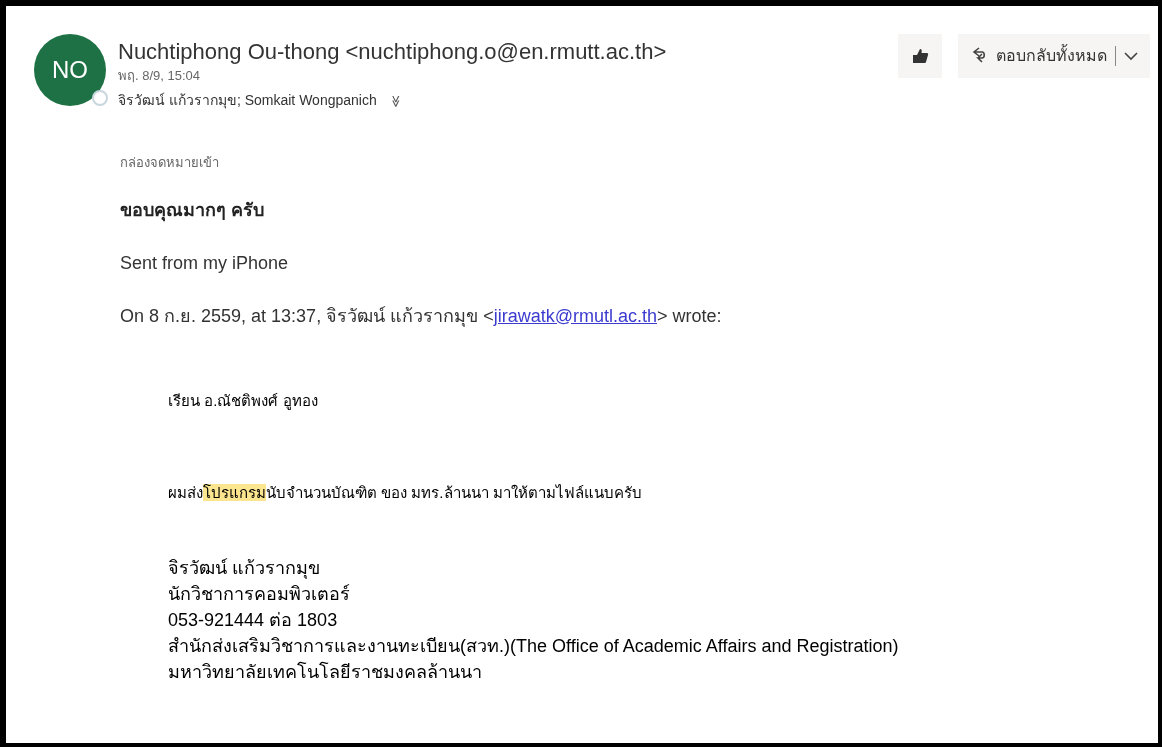 The height and width of the screenshot is (747, 1162). Describe the element at coordinates (170, 163) in the screenshot. I see `folder-label: กล่องจดหมายเข้า` at that location.